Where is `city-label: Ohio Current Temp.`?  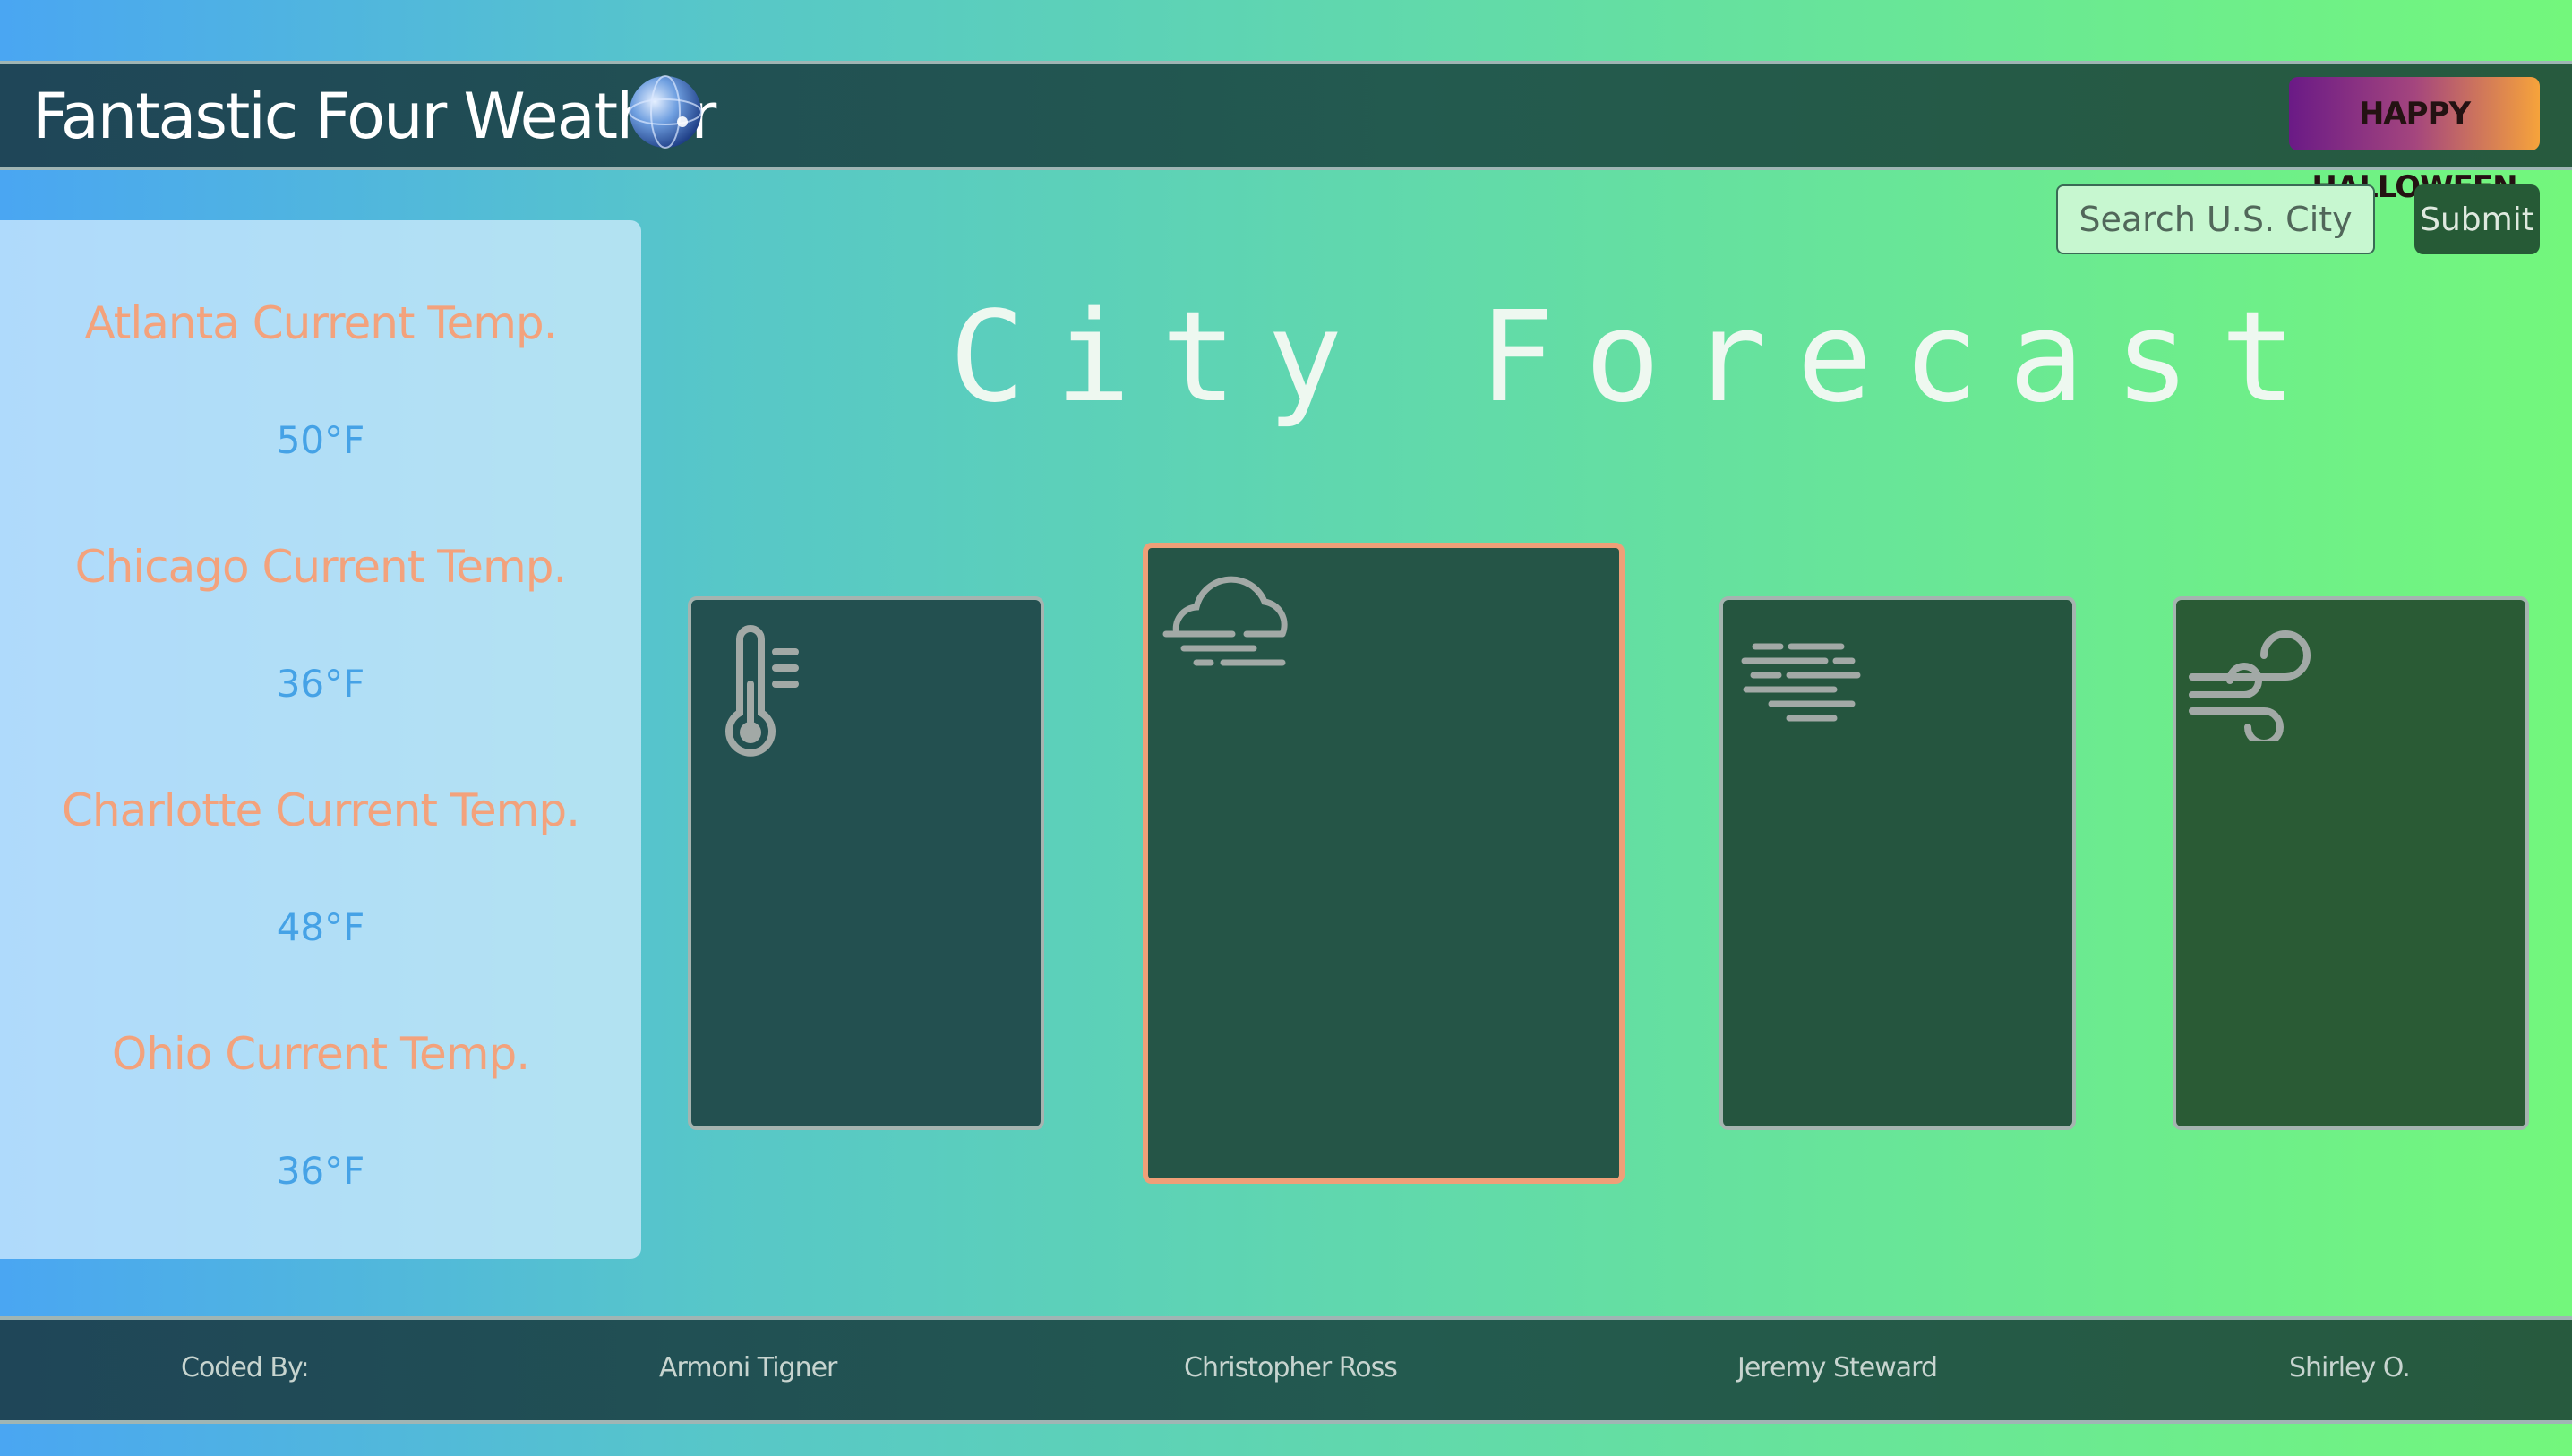 city-label: Ohio Current Temp. is located at coordinates (320, 1054).